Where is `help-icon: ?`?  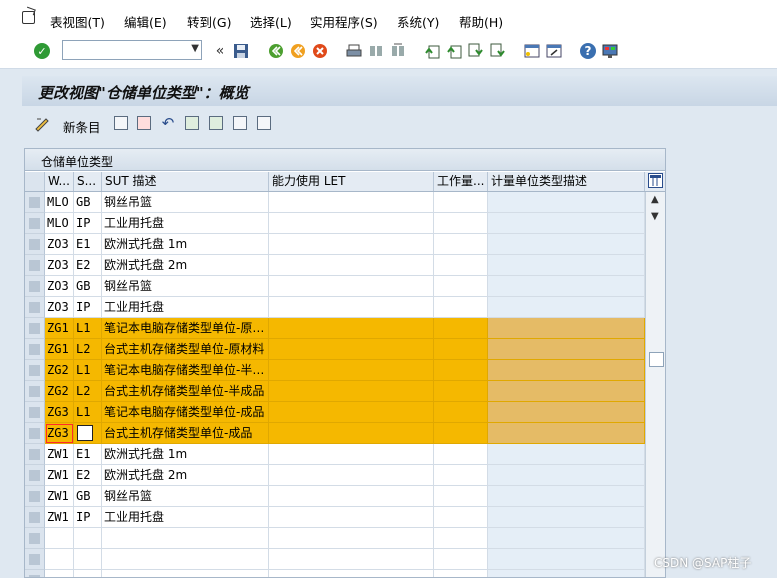
help-icon: ? is located at coordinates (588, 51).